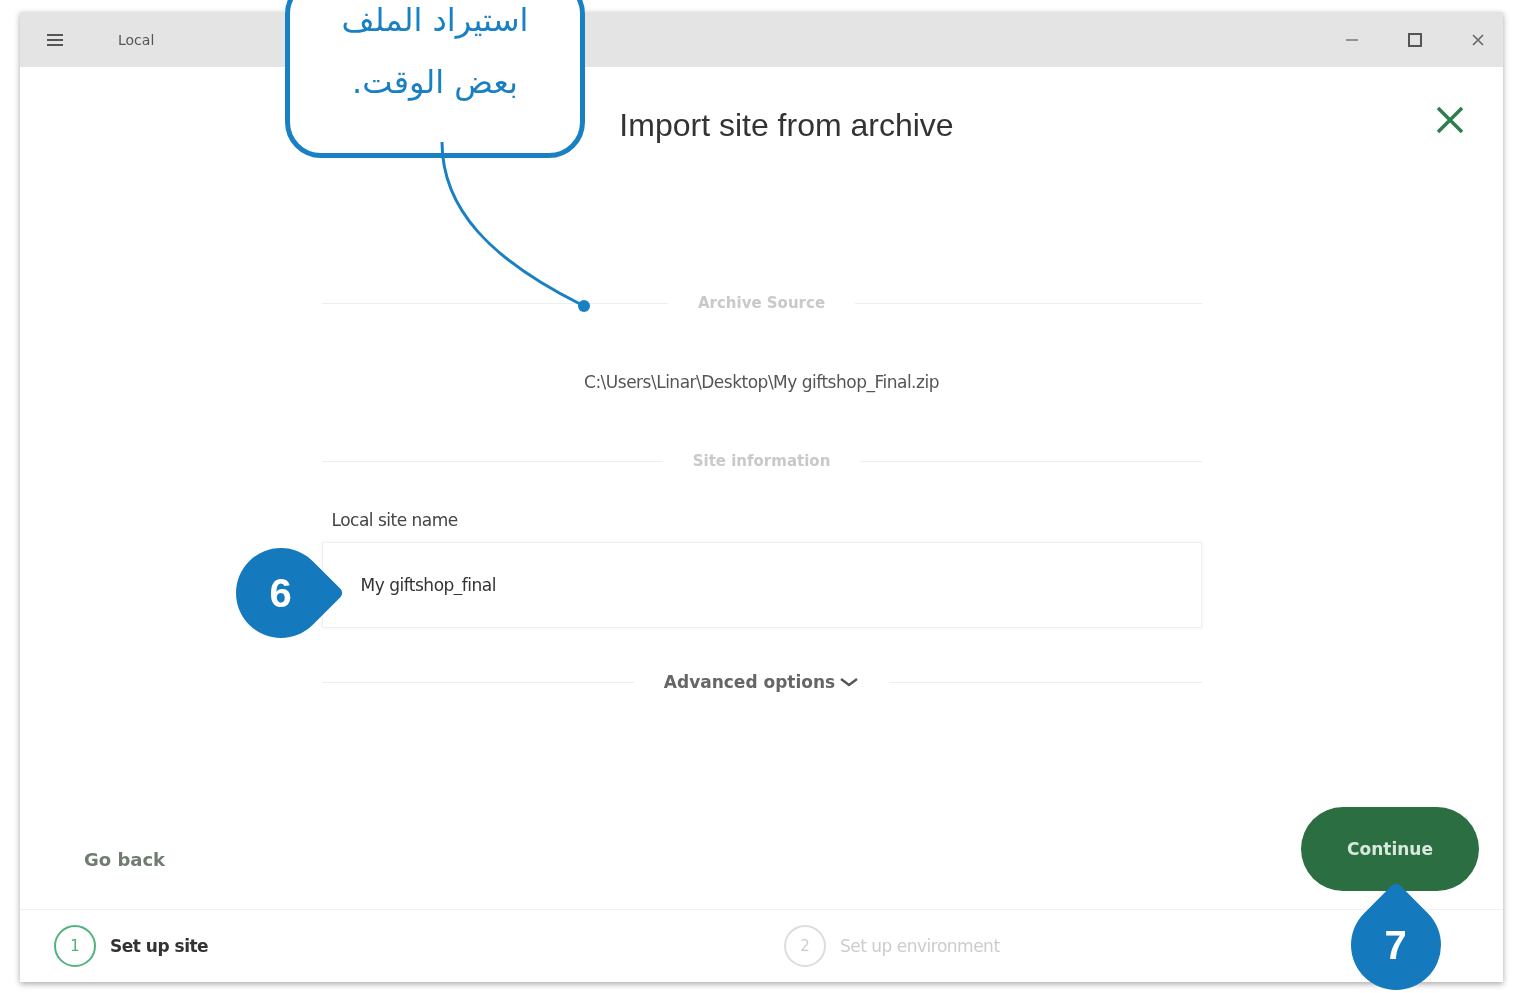 This screenshot has width=1516, height=993. What do you see at coordinates (761, 382) in the screenshot?
I see `file-path: C:\Users\Linar\Desktop\My giftshop_Final.zip` at bounding box center [761, 382].